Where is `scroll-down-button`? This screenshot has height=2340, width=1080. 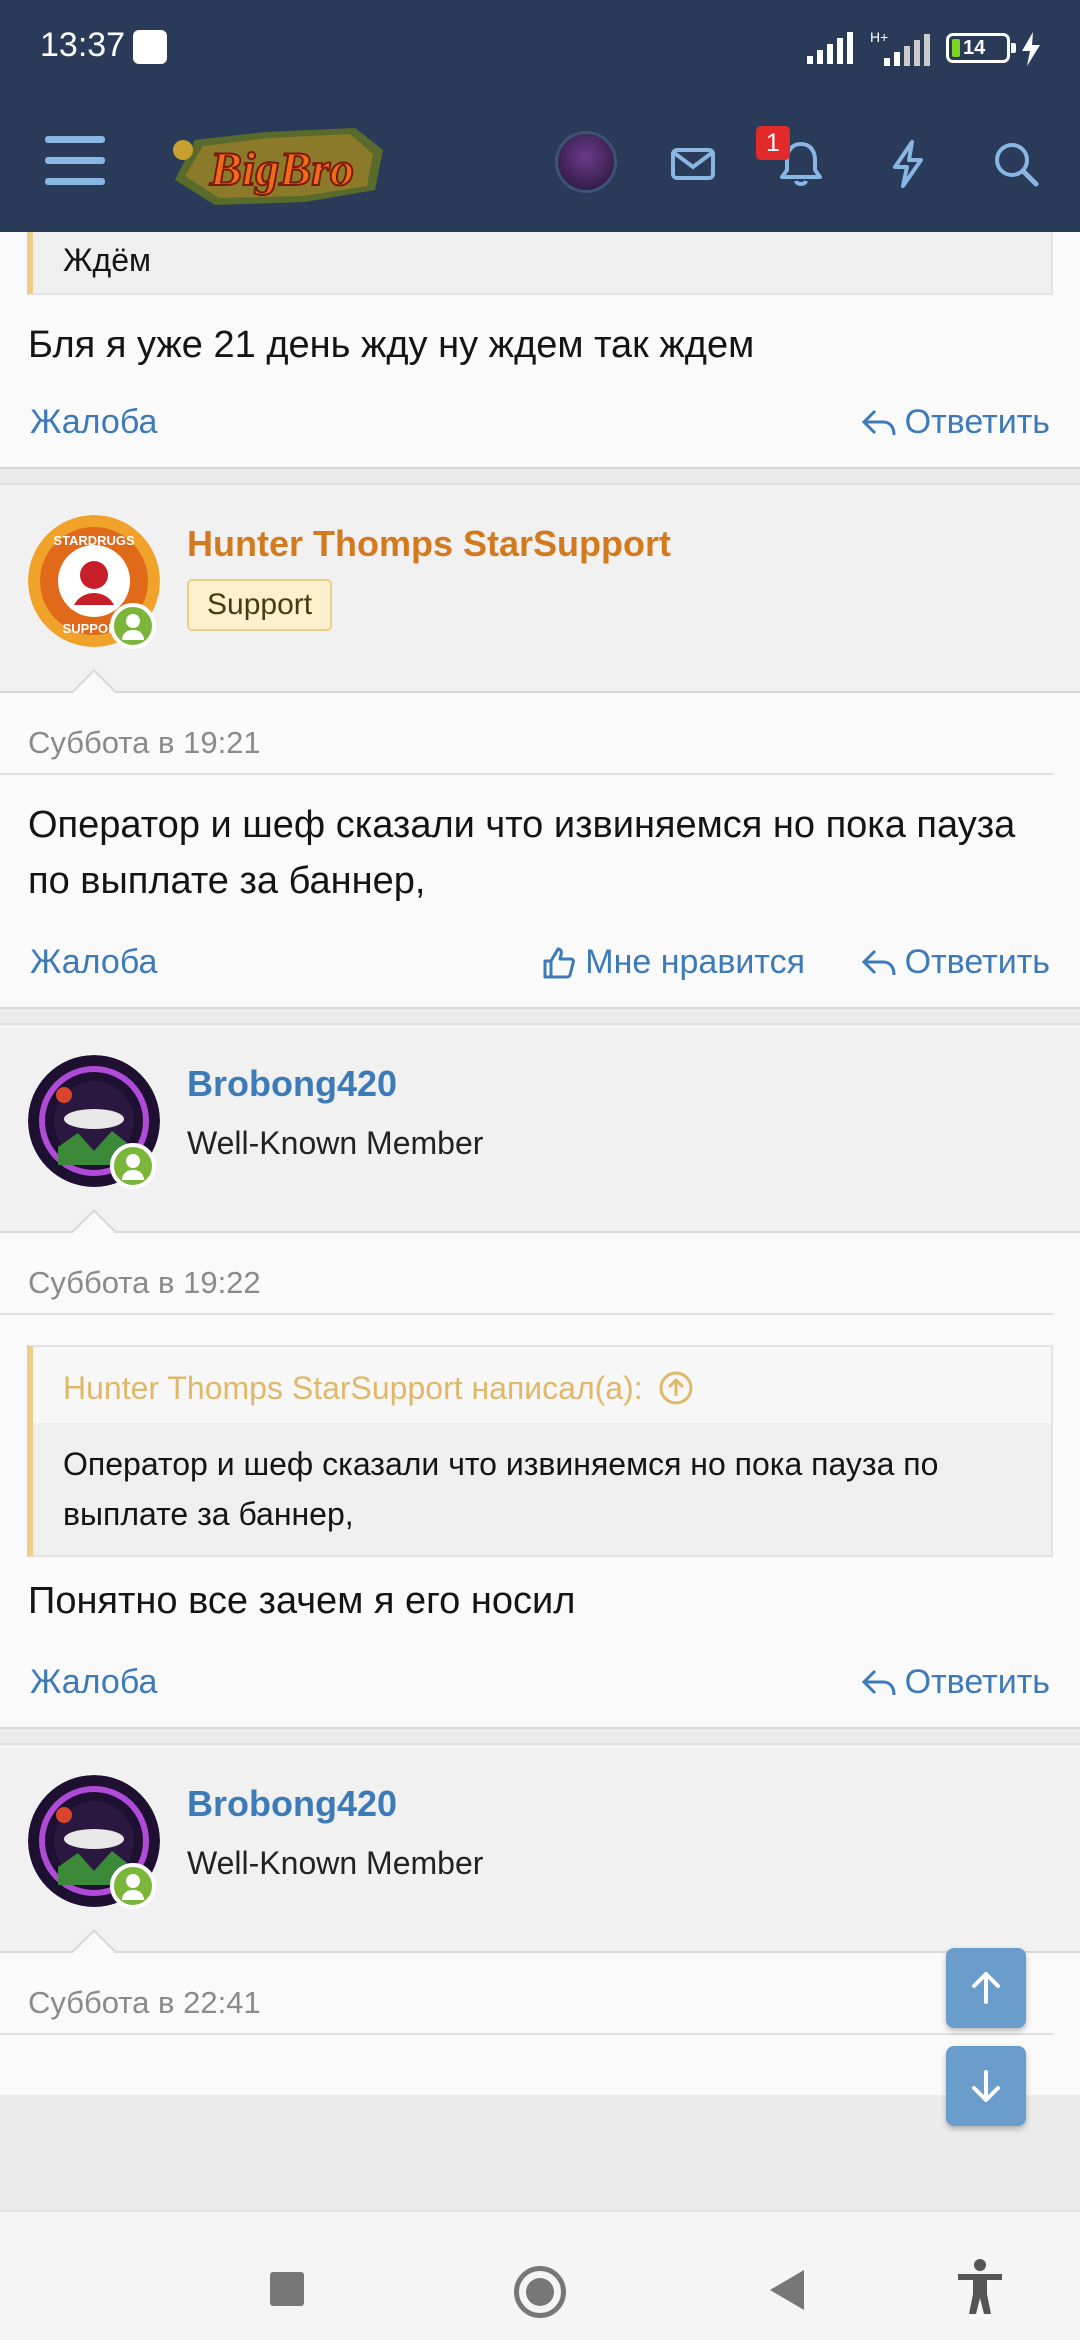
scroll-down-button is located at coordinates (986, 2086).